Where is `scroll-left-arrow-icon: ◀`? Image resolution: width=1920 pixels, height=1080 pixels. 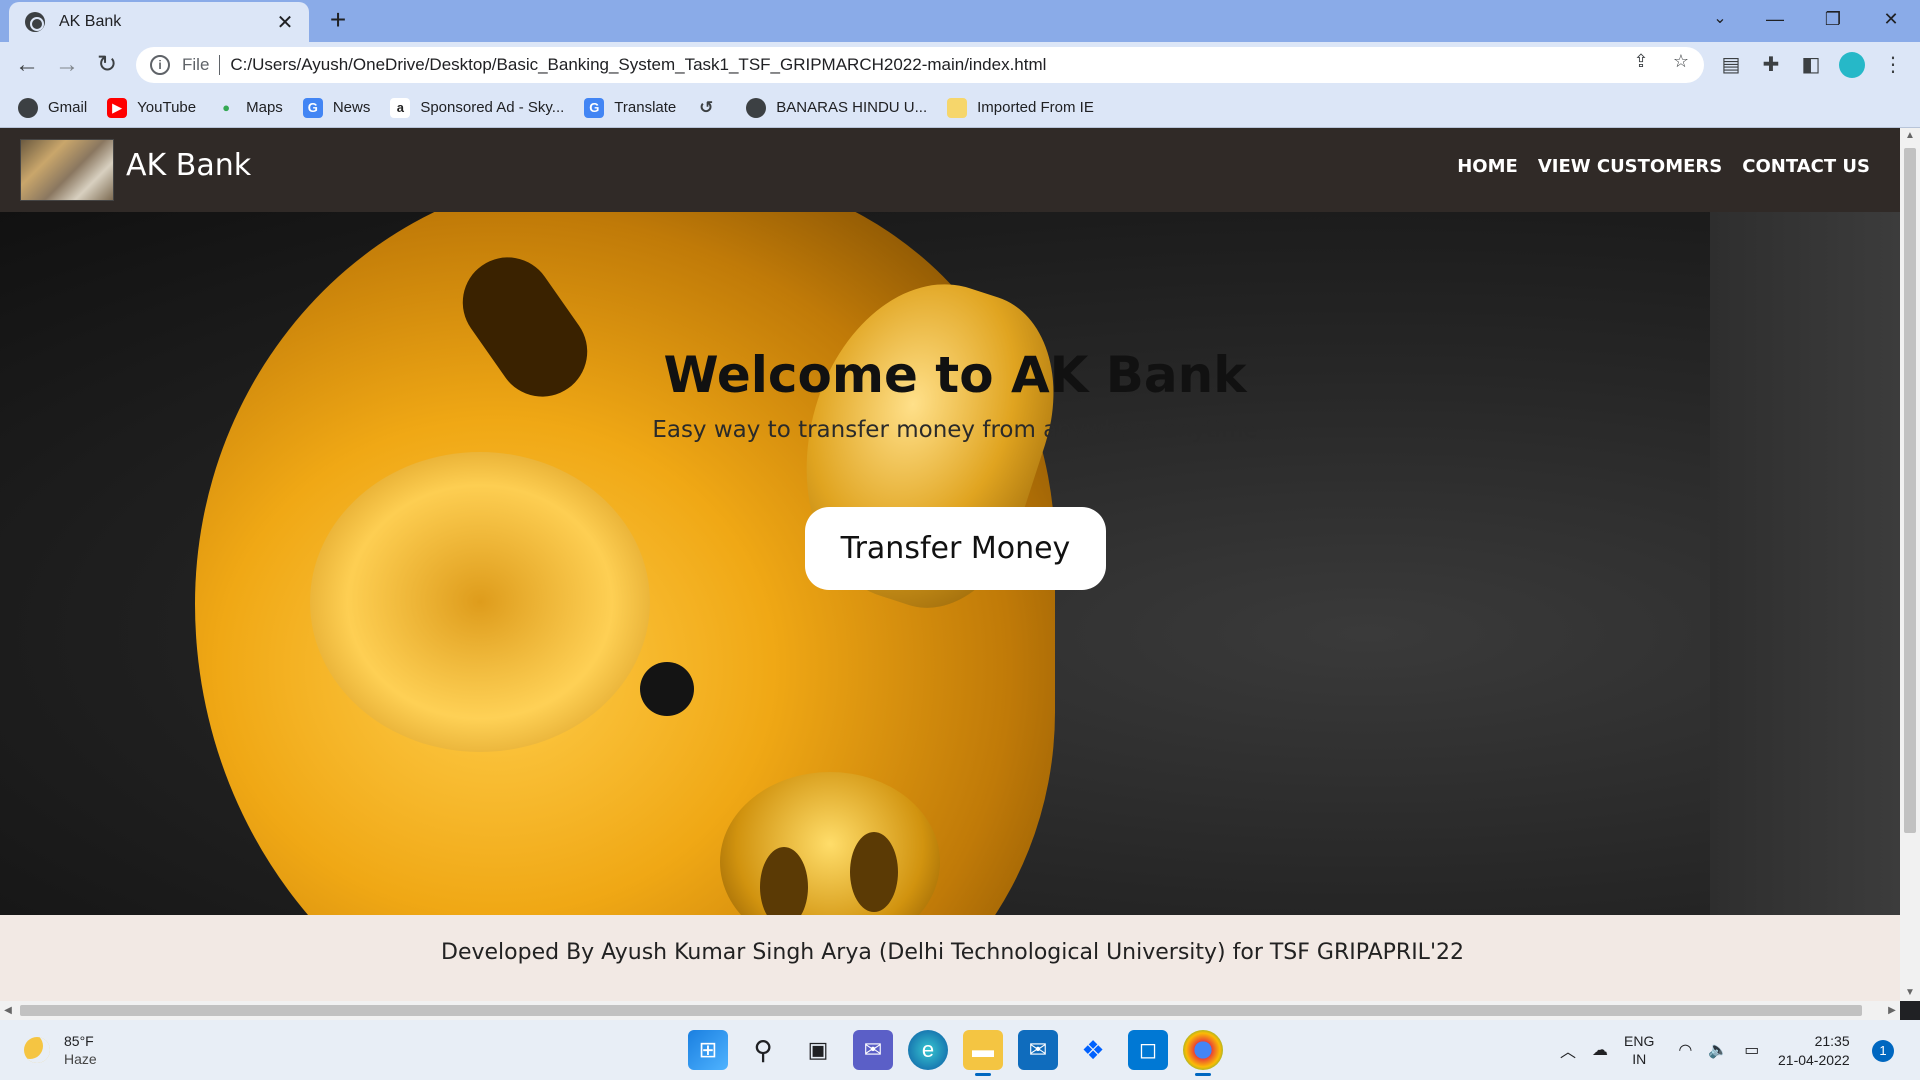
scroll-left-arrow-icon: ◀ is located at coordinates (8, 1010).